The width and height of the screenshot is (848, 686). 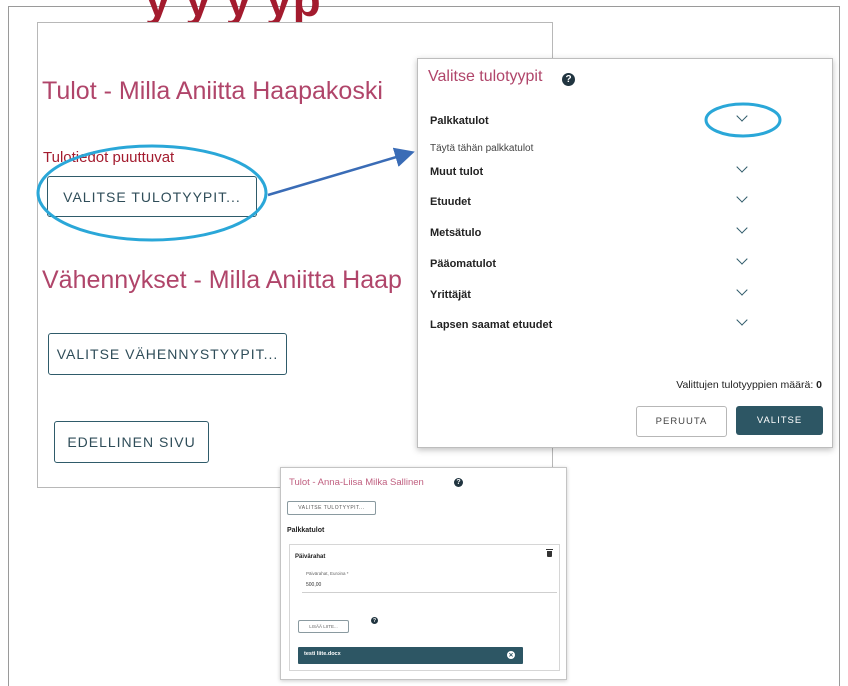 I want to click on inset-category-label: Palkkatulot, so click(x=306, y=530).